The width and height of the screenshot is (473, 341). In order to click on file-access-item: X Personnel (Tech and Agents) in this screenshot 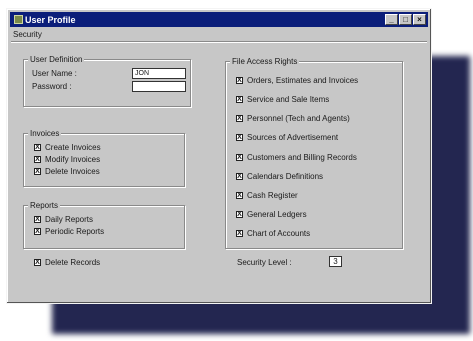, I will do `click(293, 118)`.